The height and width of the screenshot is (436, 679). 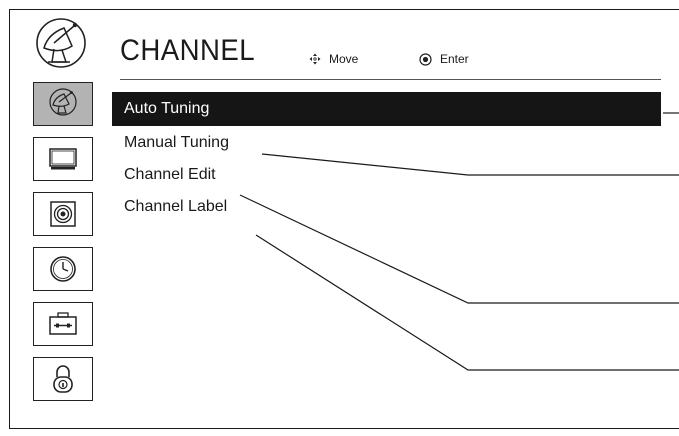 I want to click on sidebar, so click(x=64, y=247).